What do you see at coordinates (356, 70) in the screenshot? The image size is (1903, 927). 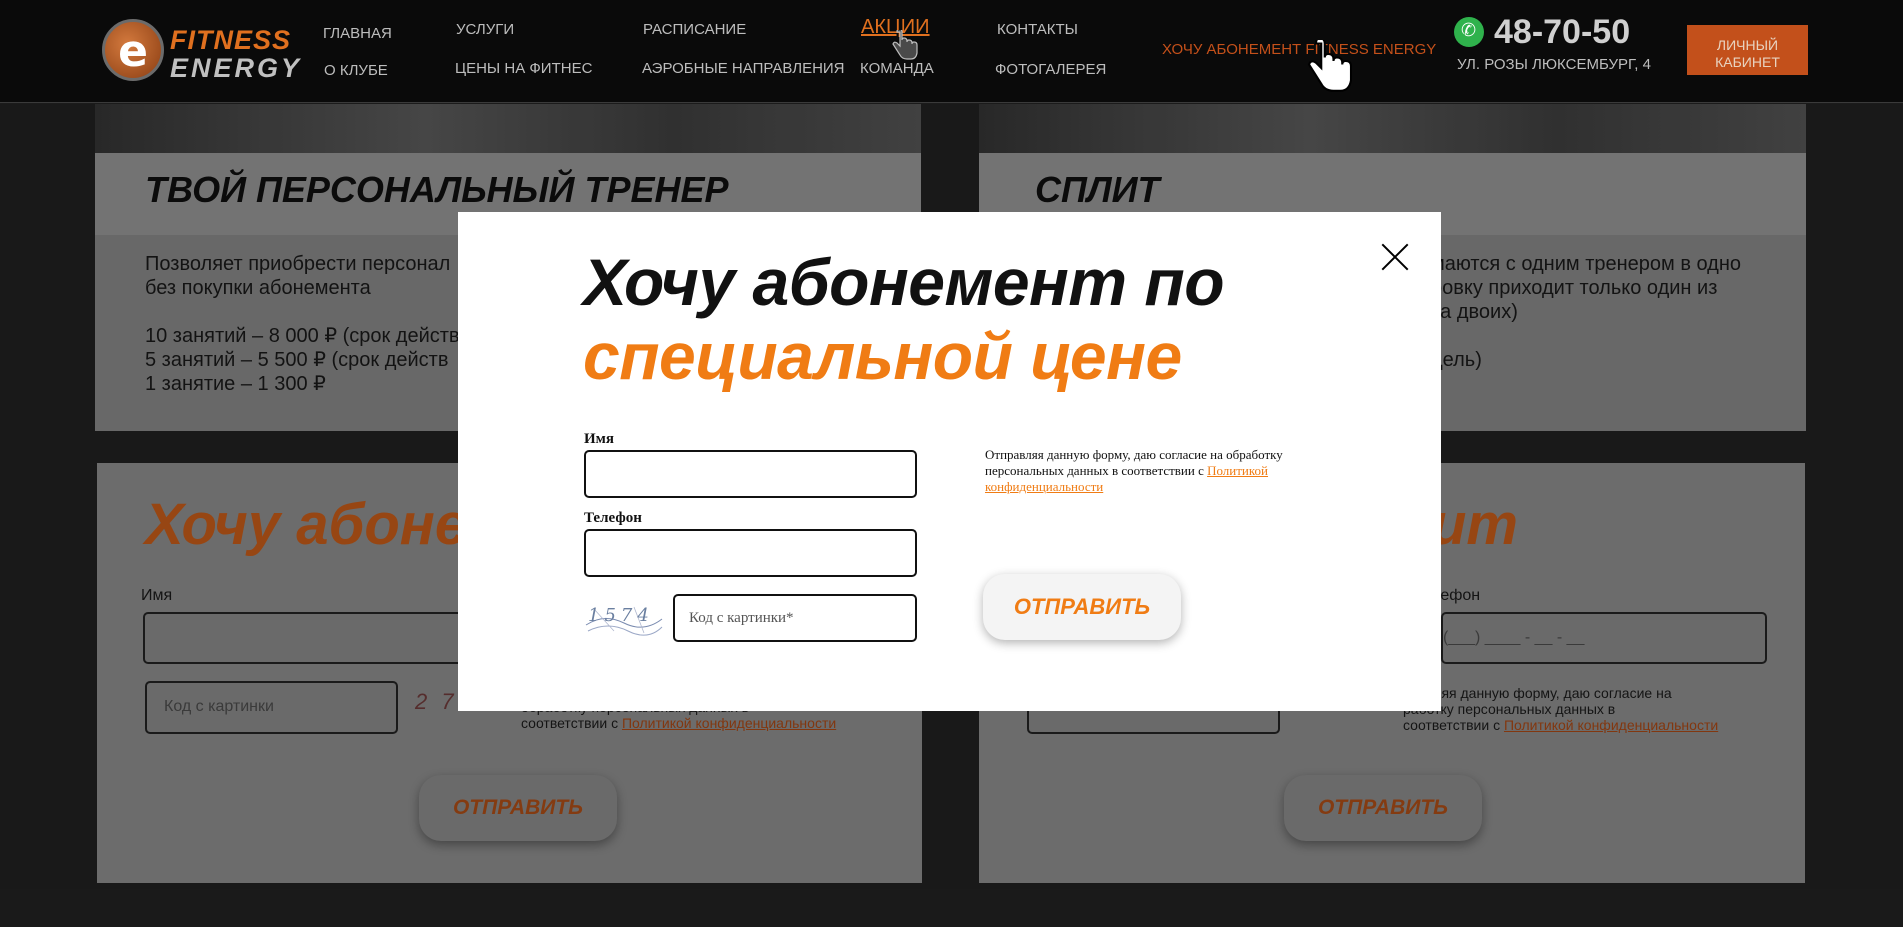 I see `nav-about: О КЛУБЕ` at bounding box center [356, 70].